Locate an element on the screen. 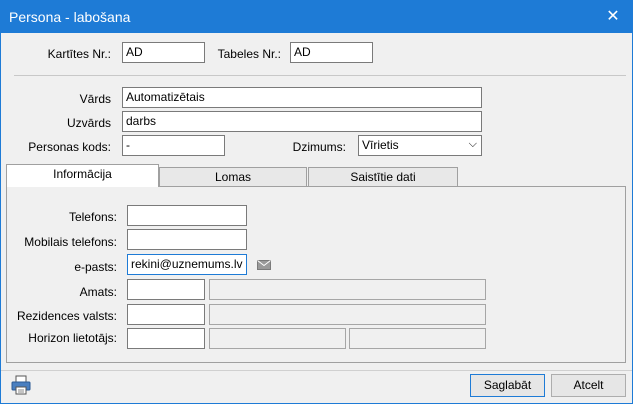 The width and height of the screenshot is (633, 404). tab-roles: Lomas is located at coordinates (233, 177).